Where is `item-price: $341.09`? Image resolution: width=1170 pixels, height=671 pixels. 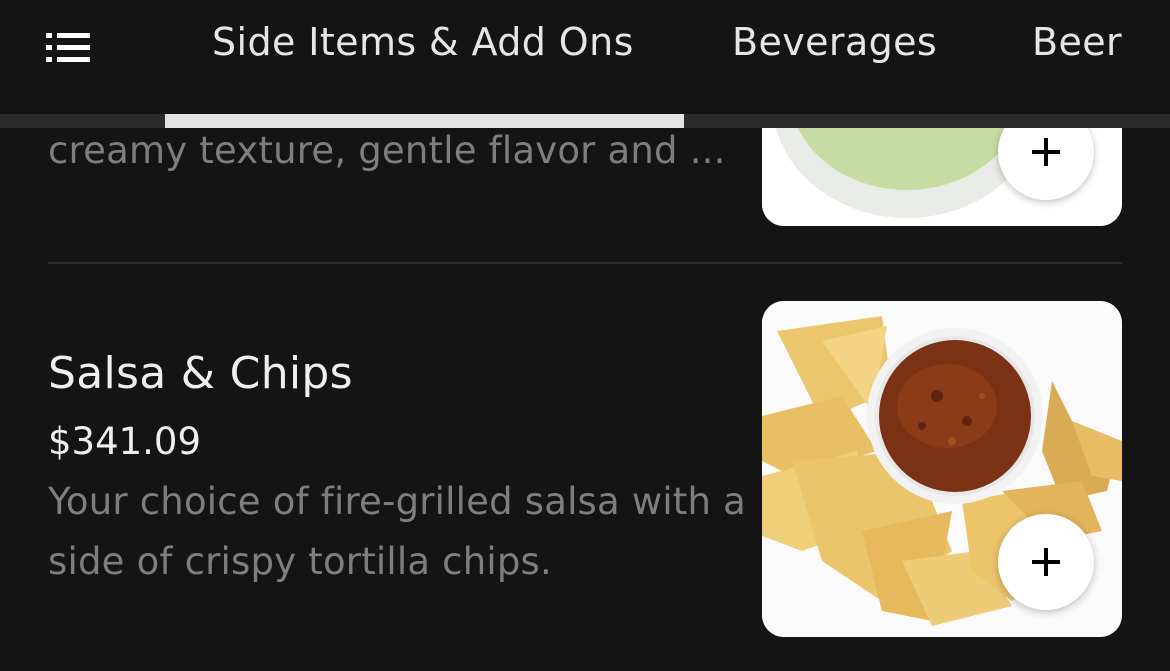
item-price: $341.09 is located at coordinates (125, 441).